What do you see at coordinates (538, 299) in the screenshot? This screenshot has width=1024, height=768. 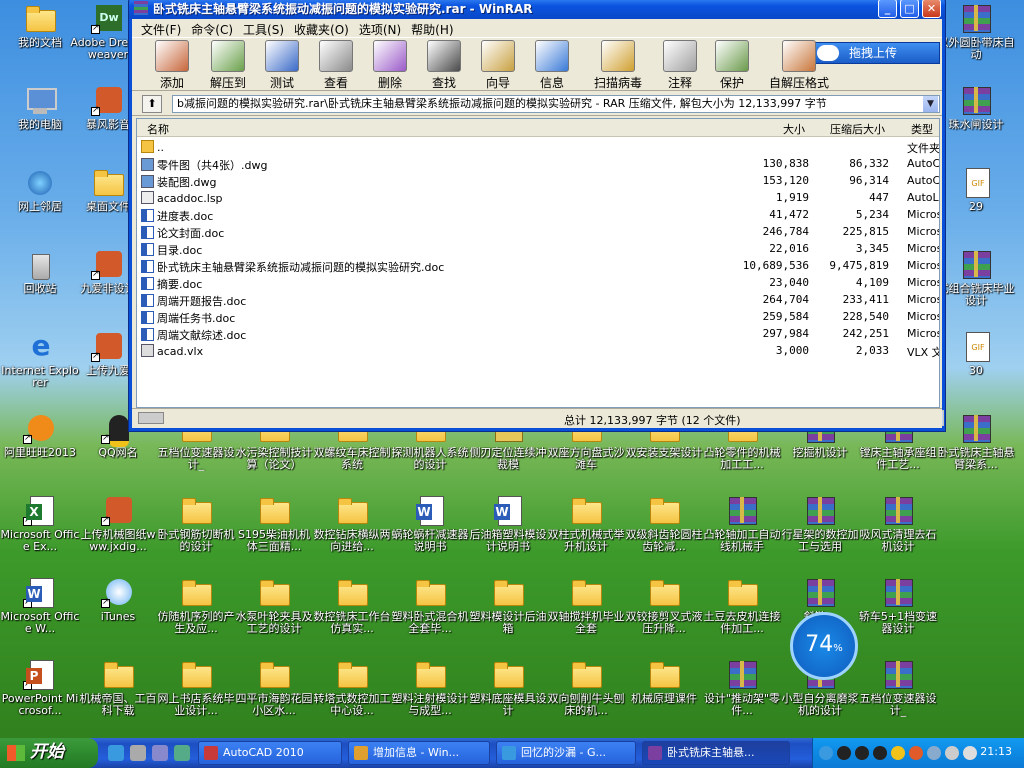 I see `file-row: 周端开题报告.doc 264,704 233,411 Microsoft` at bounding box center [538, 299].